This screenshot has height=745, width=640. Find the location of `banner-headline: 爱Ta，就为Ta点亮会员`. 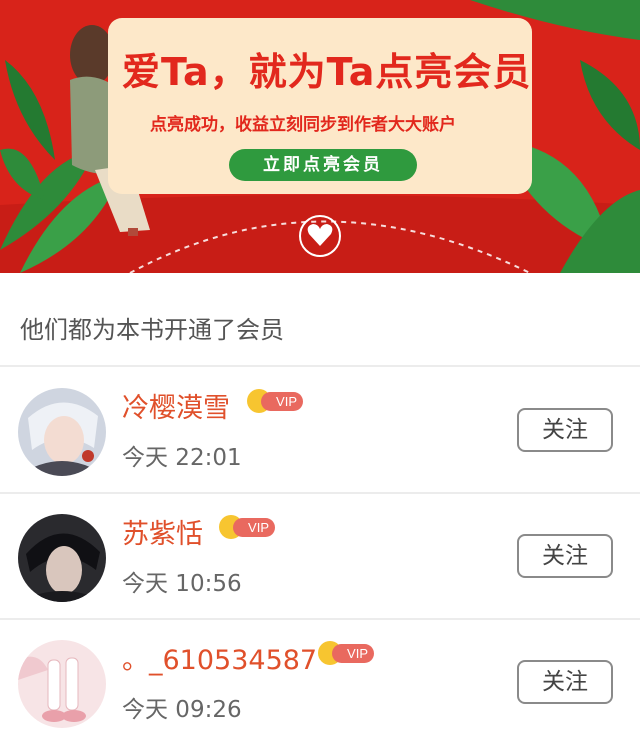

banner-headline: 爱Ta，就为Ta点亮会员 is located at coordinates (327, 72).